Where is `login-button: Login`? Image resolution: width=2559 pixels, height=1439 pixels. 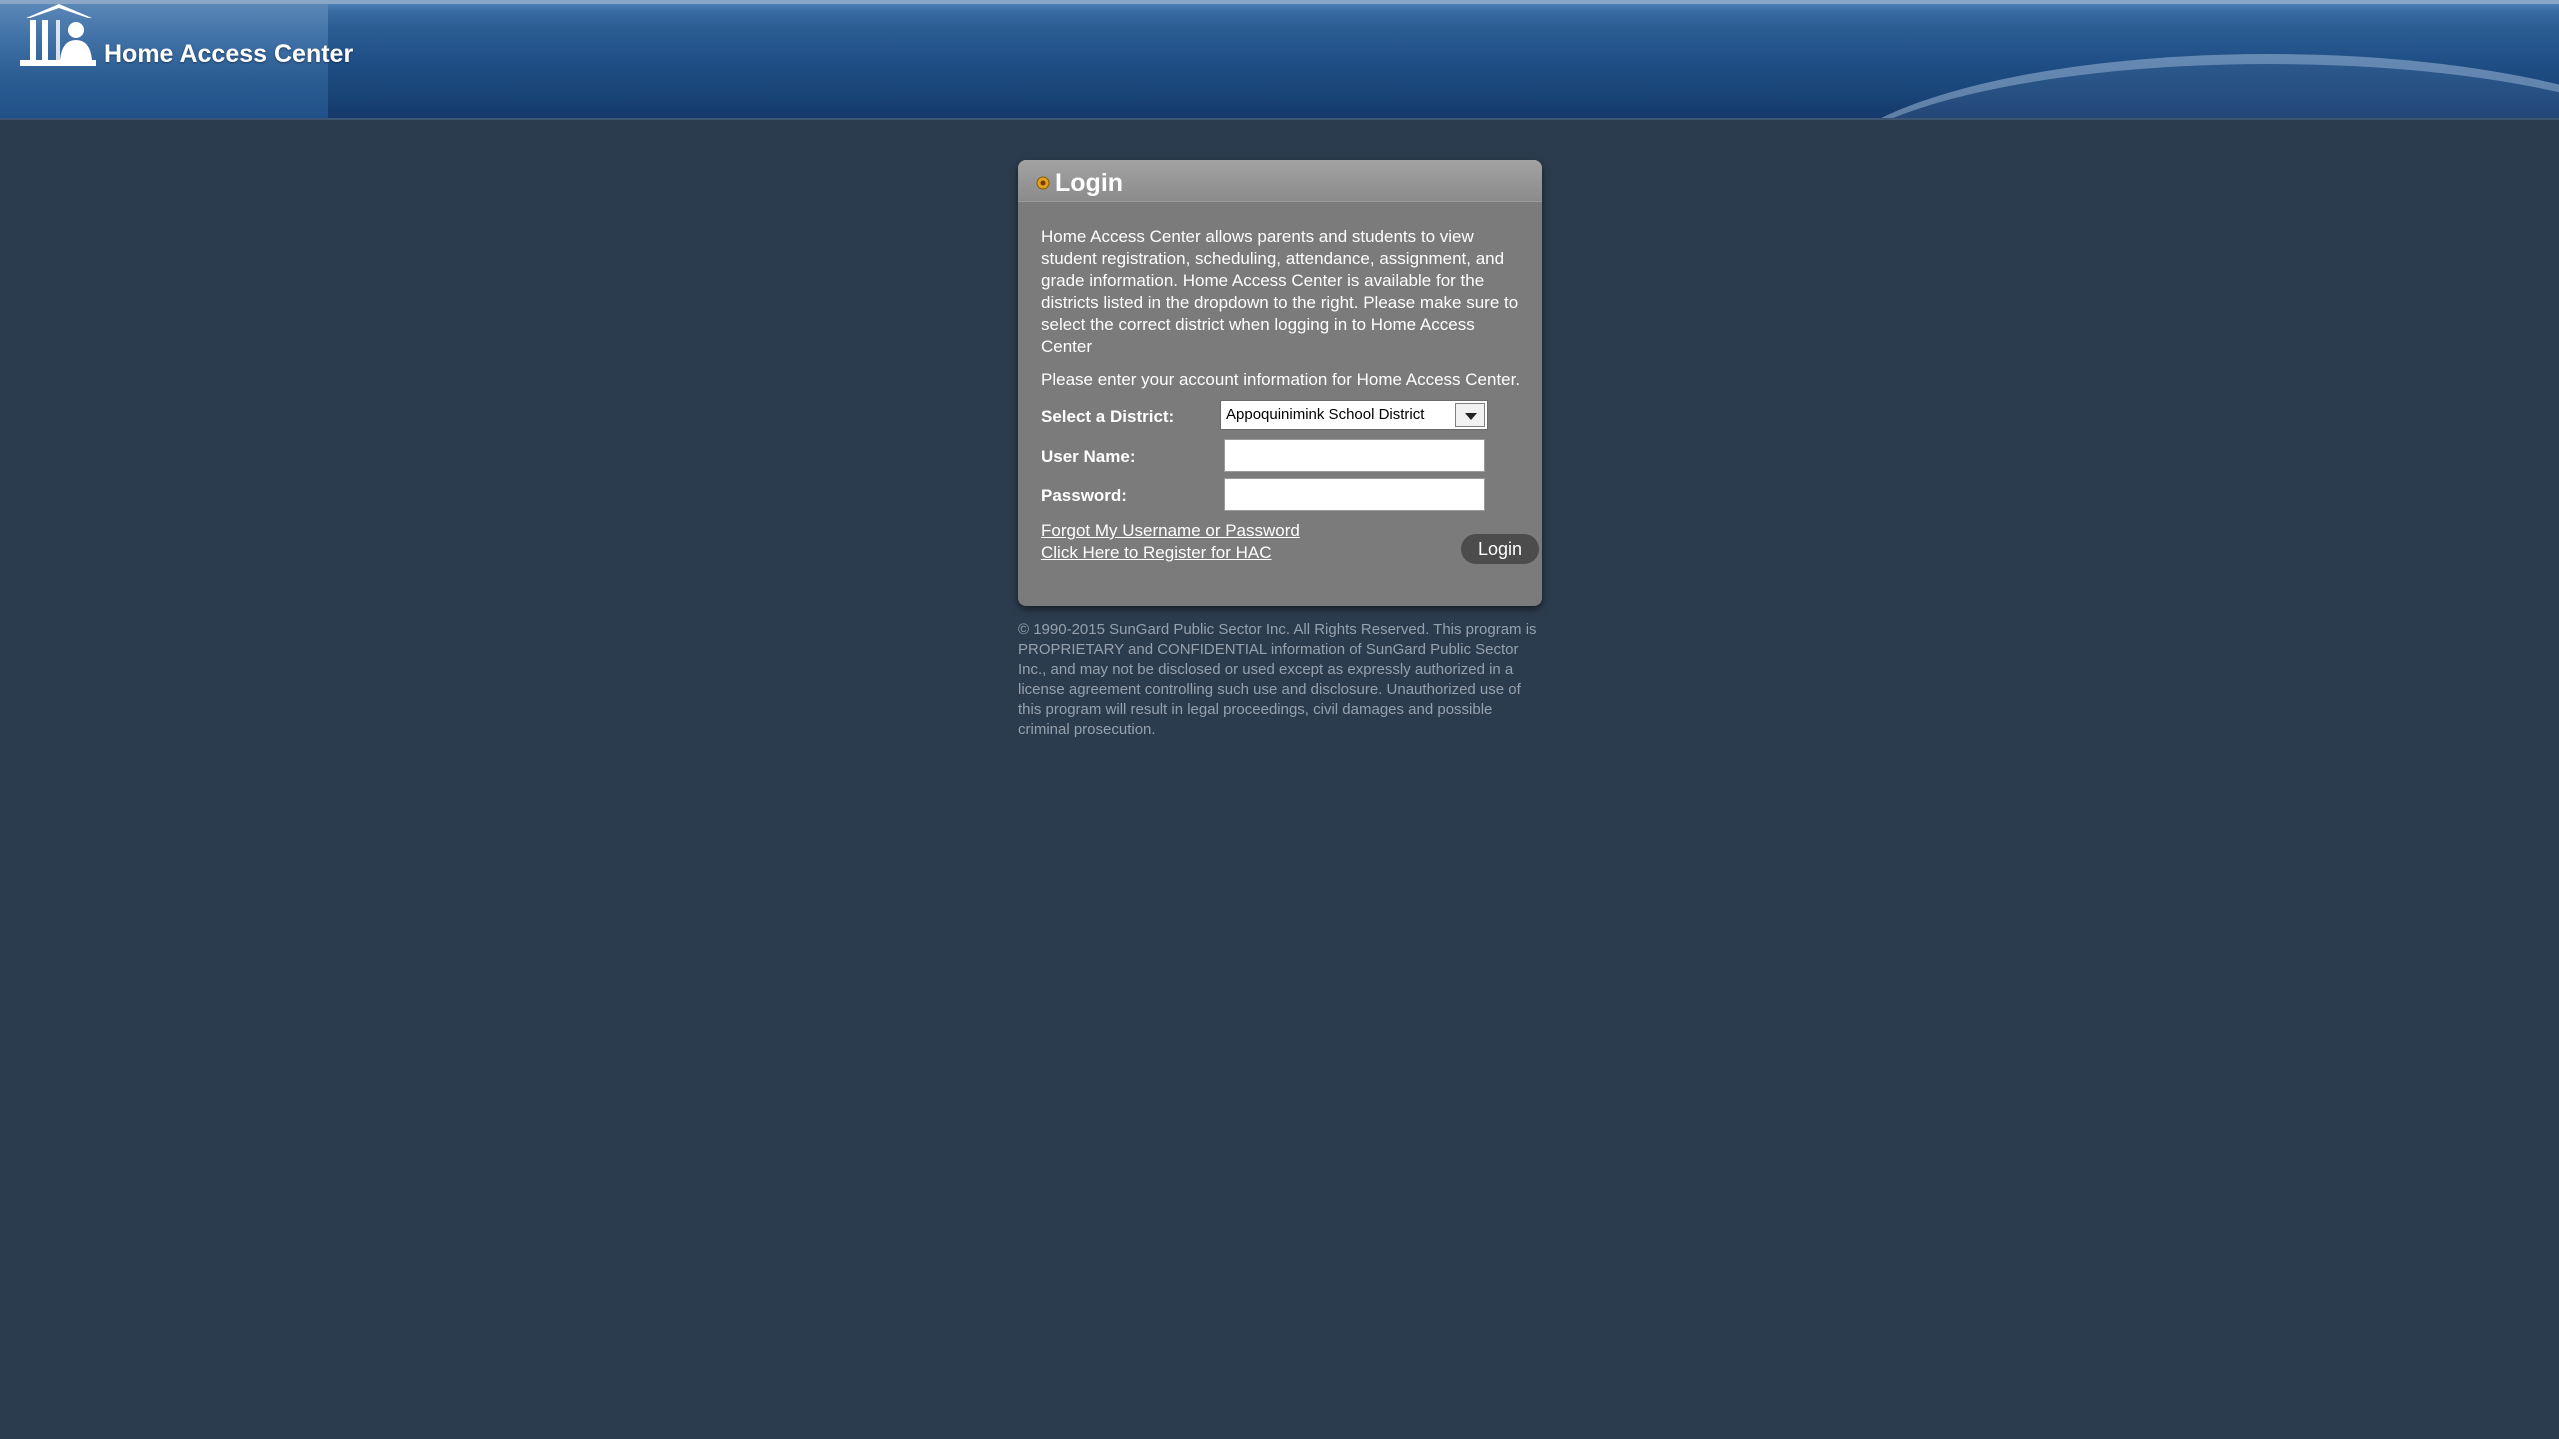 login-button: Login is located at coordinates (1500, 549).